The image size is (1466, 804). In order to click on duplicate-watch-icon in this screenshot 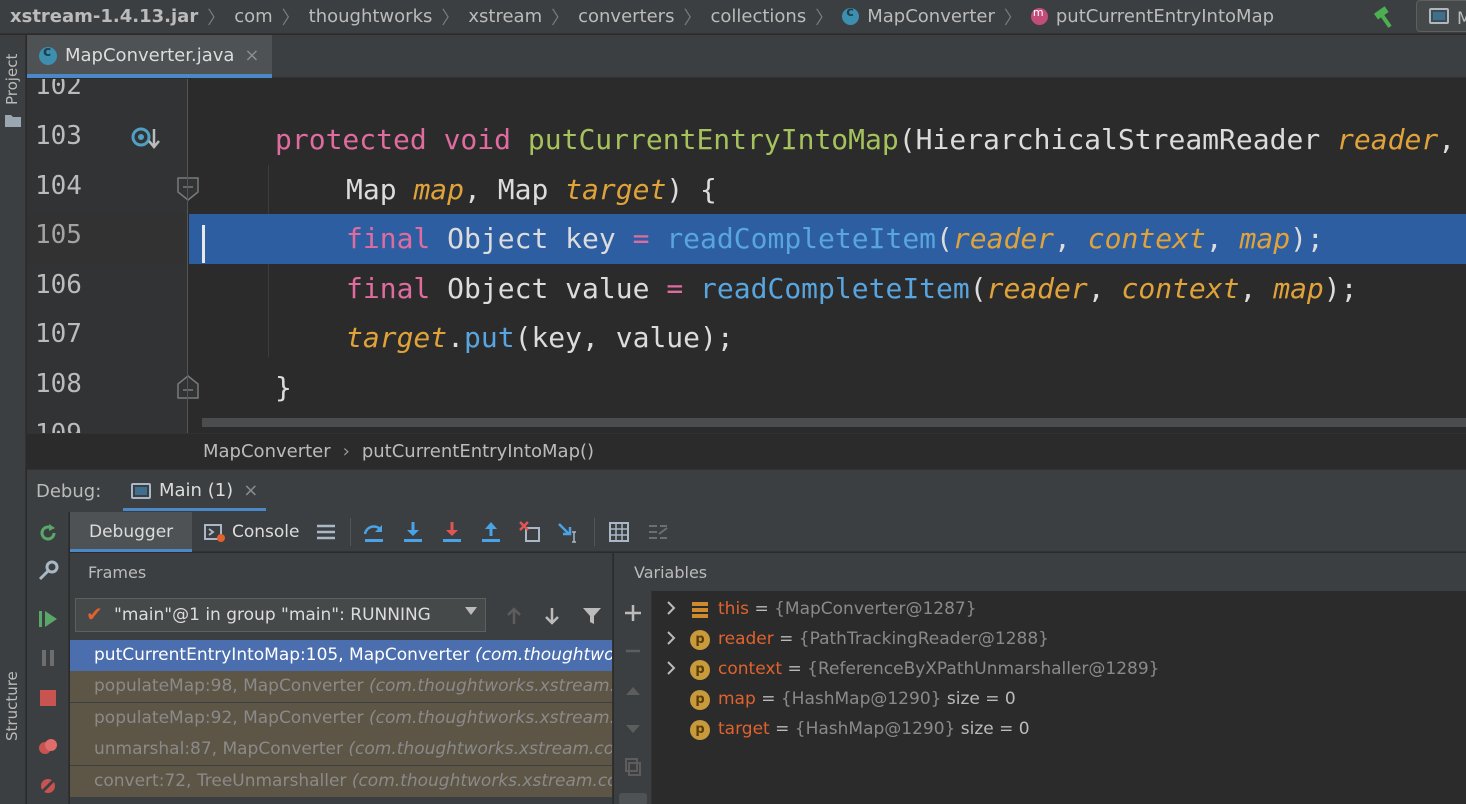, I will do `click(633, 767)`.